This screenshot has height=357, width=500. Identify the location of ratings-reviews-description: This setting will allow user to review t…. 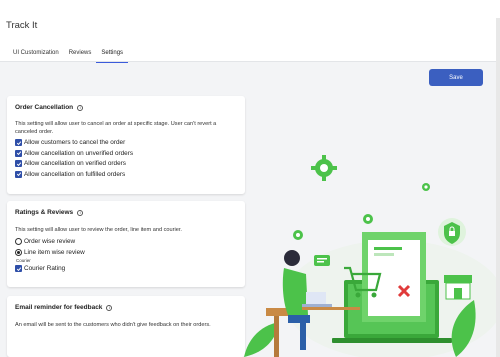
(98, 230).